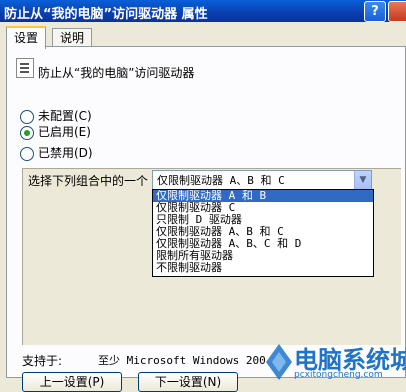  What do you see at coordinates (182, 360) in the screenshot?
I see `support-value: 至少 Microsoft Windows 200` at bounding box center [182, 360].